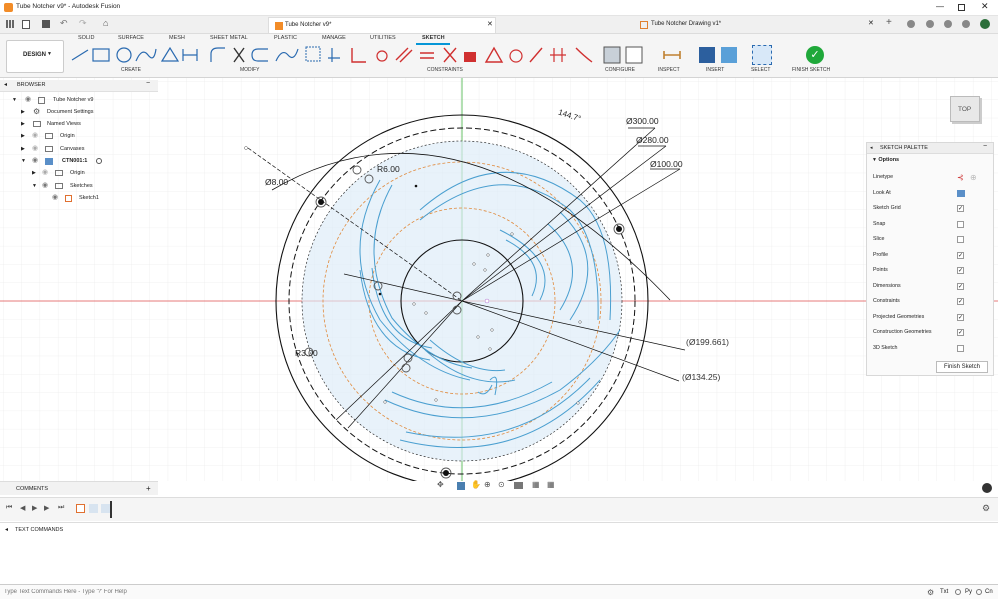  I want to click on tree-item-component: ▼ ◉ CTN001:1, so click(79, 161).